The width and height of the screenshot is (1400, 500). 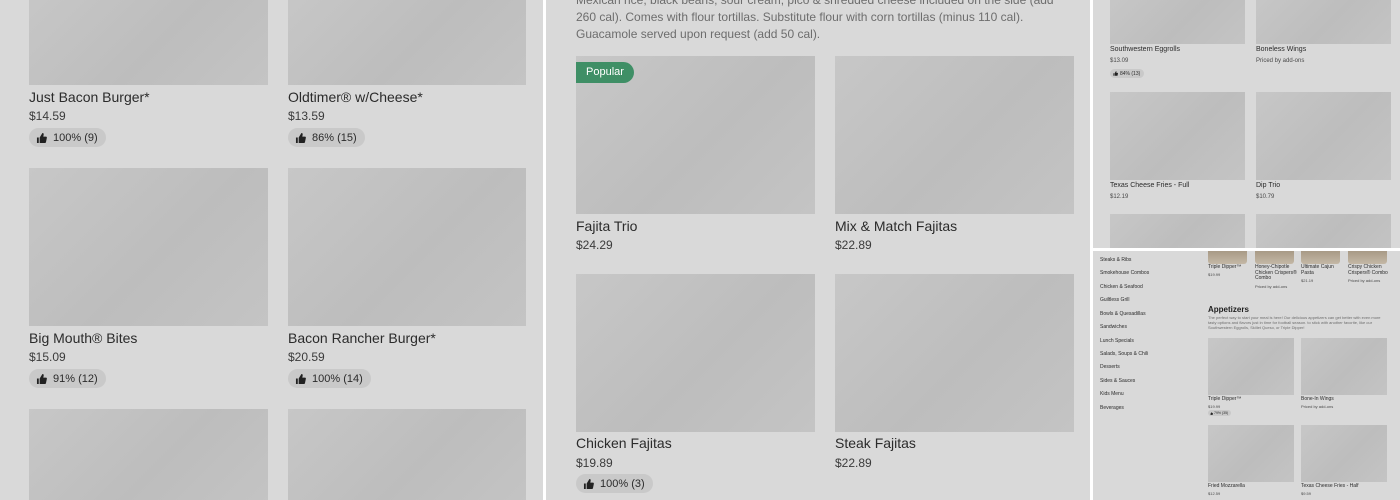 I want to click on rating-badge: 86% (15), so click(x=326, y=137).